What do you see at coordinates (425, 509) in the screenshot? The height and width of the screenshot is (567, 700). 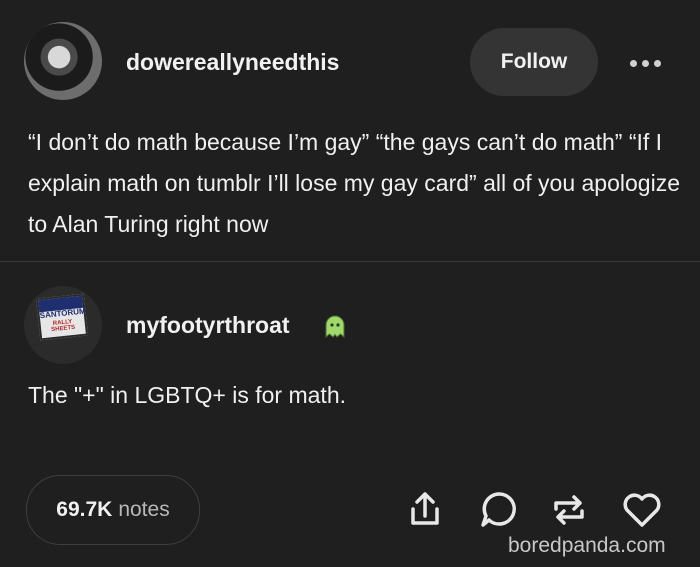 I see `share-icon` at bounding box center [425, 509].